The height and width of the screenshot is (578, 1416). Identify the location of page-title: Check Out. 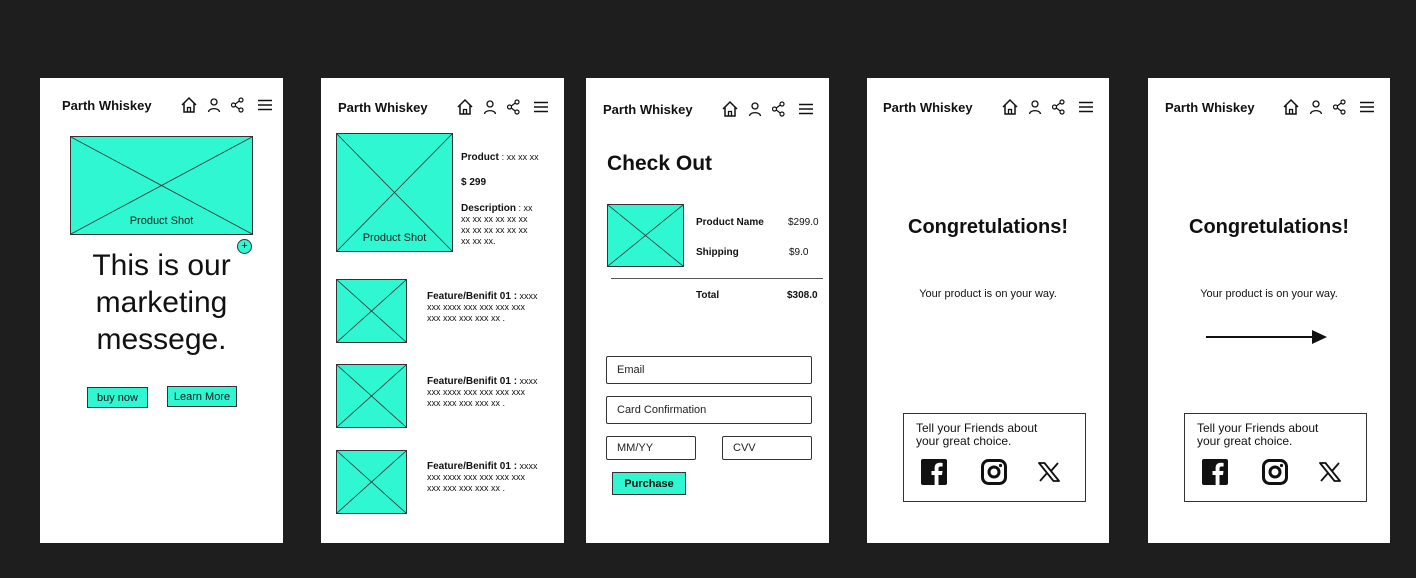
(660, 163).